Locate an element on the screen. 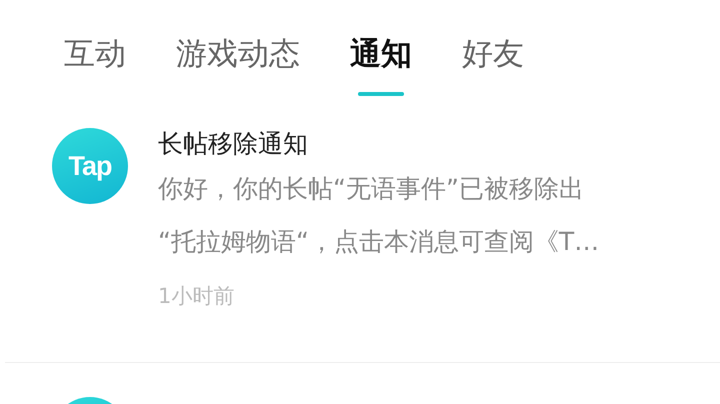 The image size is (720, 404). app-logo: Tap is located at coordinates (90, 166).